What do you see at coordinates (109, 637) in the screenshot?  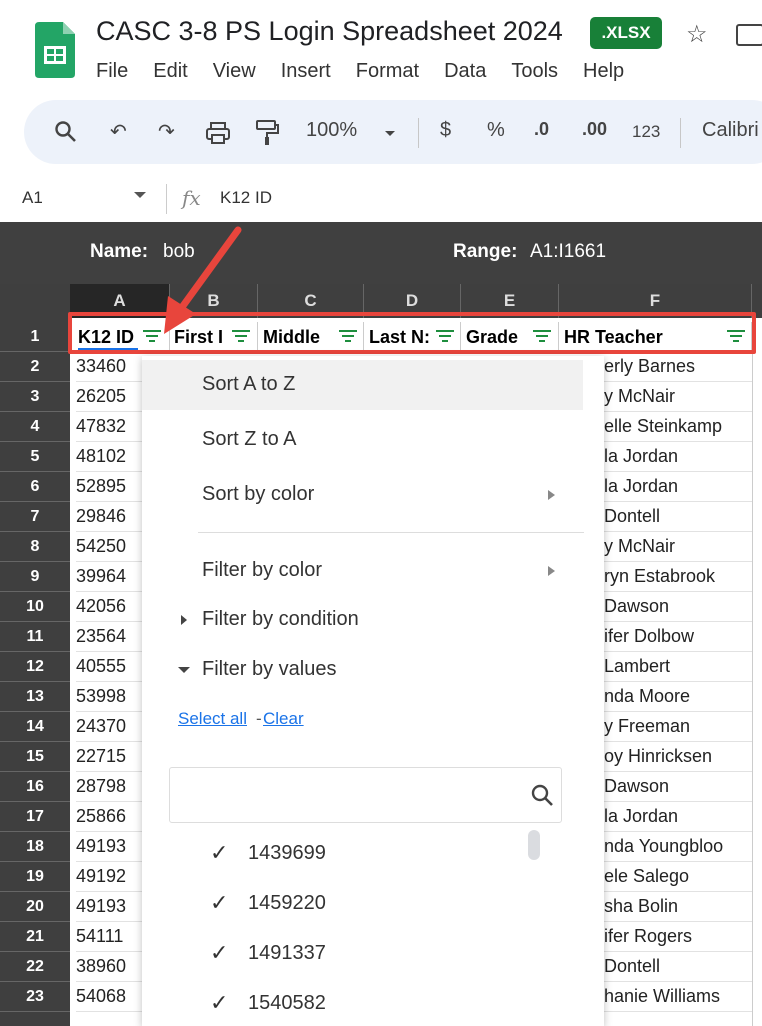 I see `cell-k12-id: 23564` at bounding box center [109, 637].